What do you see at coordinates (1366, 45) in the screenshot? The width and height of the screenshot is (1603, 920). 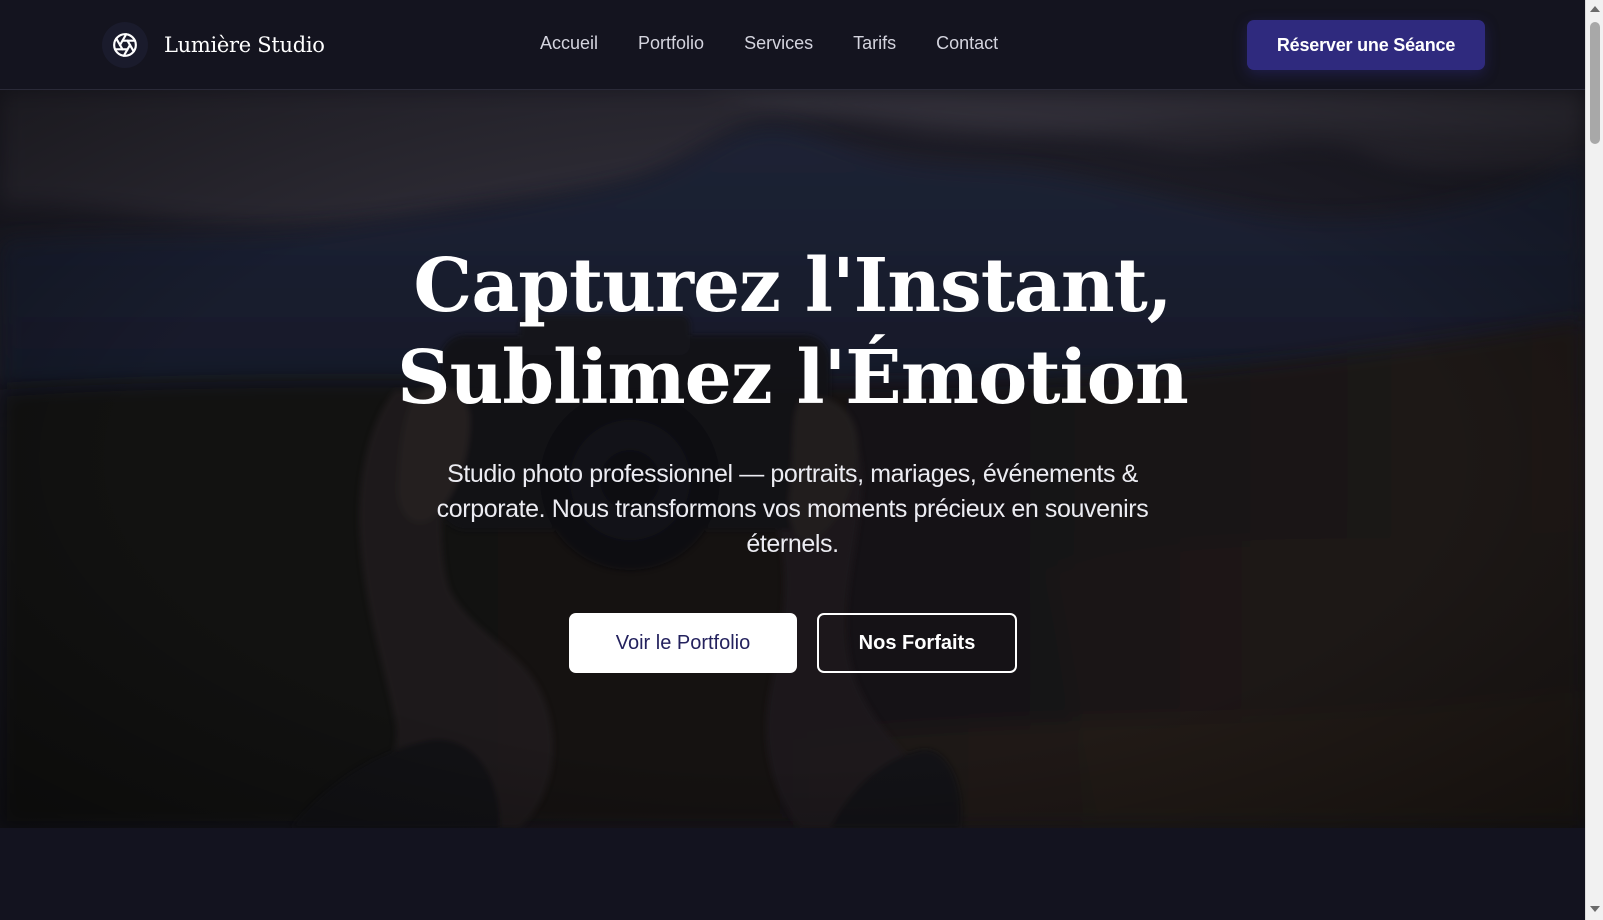 I see `book-session-button: Réserver une Séance` at bounding box center [1366, 45].